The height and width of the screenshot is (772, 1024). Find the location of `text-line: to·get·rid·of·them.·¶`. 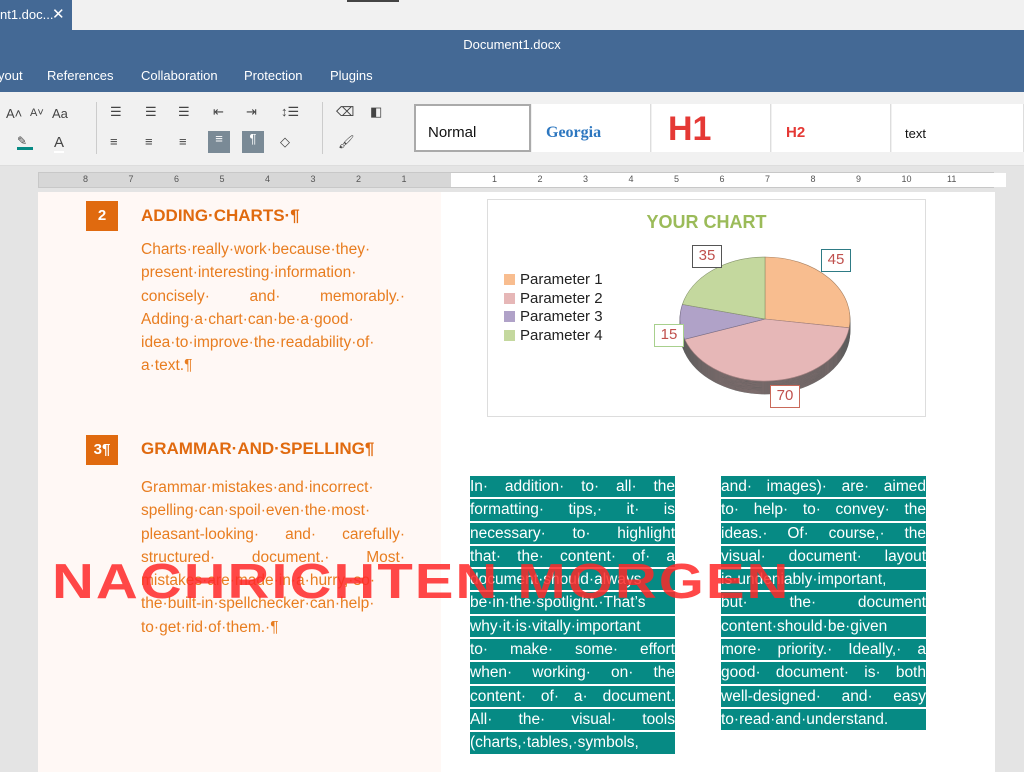

text-line: to·get·rid·of·them.·¶ is located at coordinates (210, 627).